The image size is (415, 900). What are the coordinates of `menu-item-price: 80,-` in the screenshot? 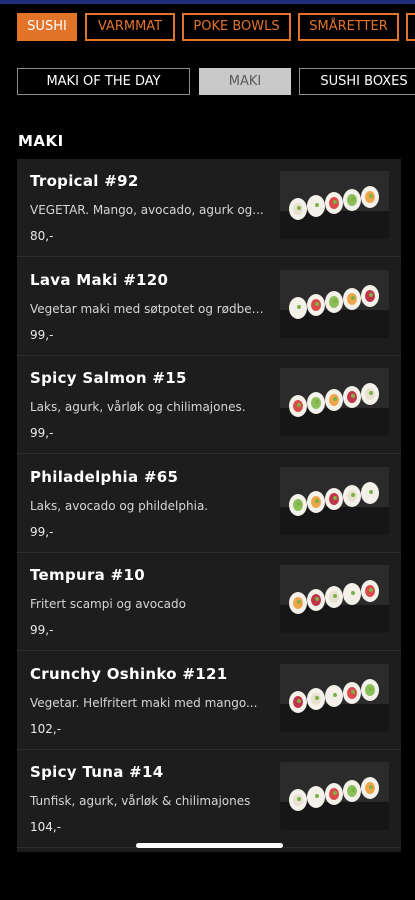 It's located at (42, 236).